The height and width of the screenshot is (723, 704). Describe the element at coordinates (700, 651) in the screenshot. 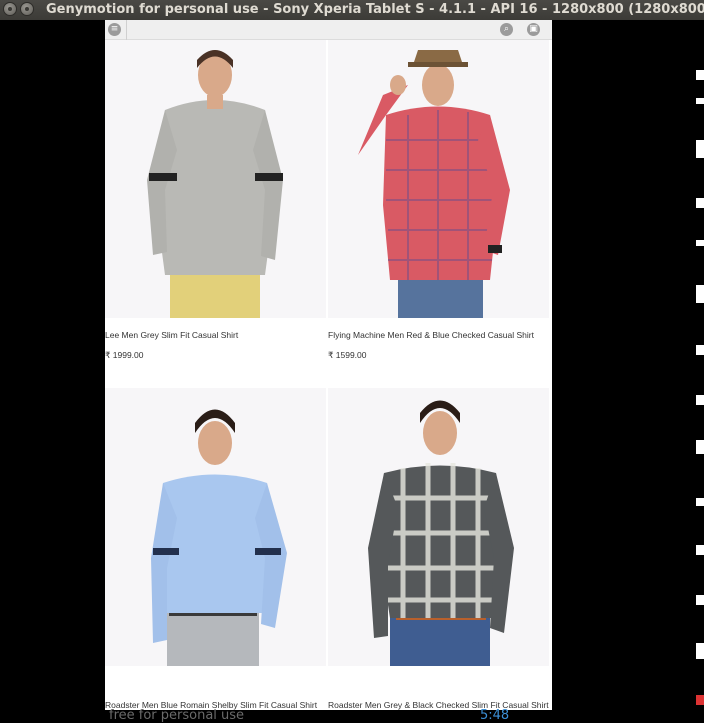

I see `power-icon` at that location.